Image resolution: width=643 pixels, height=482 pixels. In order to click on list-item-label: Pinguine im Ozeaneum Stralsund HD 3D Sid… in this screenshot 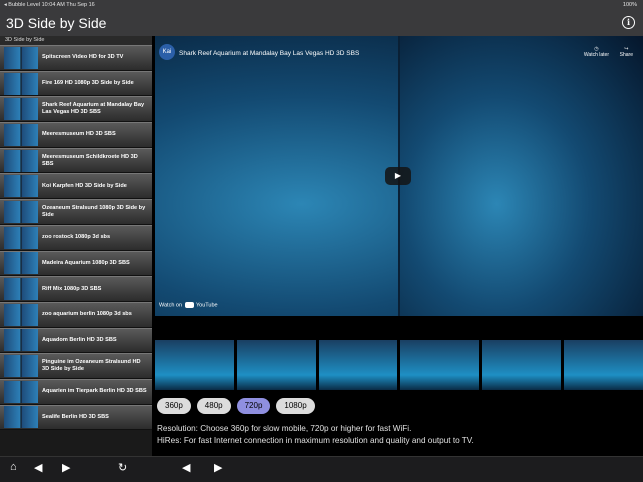, I will do `click(91, 366)`.